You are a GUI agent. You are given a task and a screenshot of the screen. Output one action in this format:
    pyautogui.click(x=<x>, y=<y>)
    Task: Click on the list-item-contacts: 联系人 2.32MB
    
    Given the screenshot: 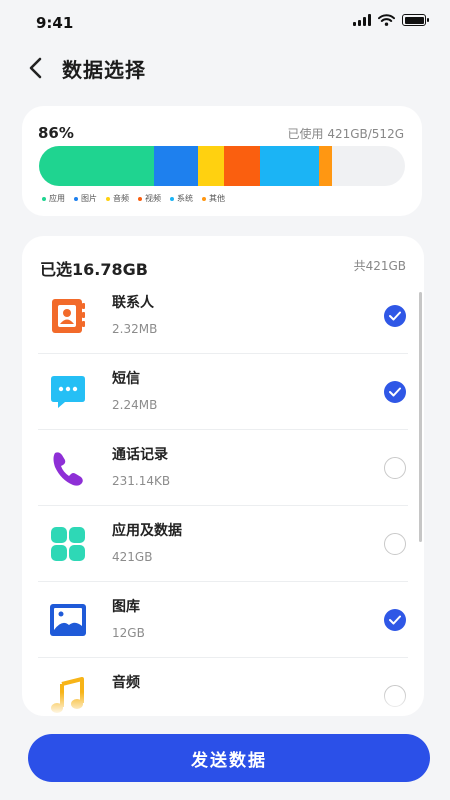 What is the action you would take?
    pyautogui.click(x=223, y=316)
    